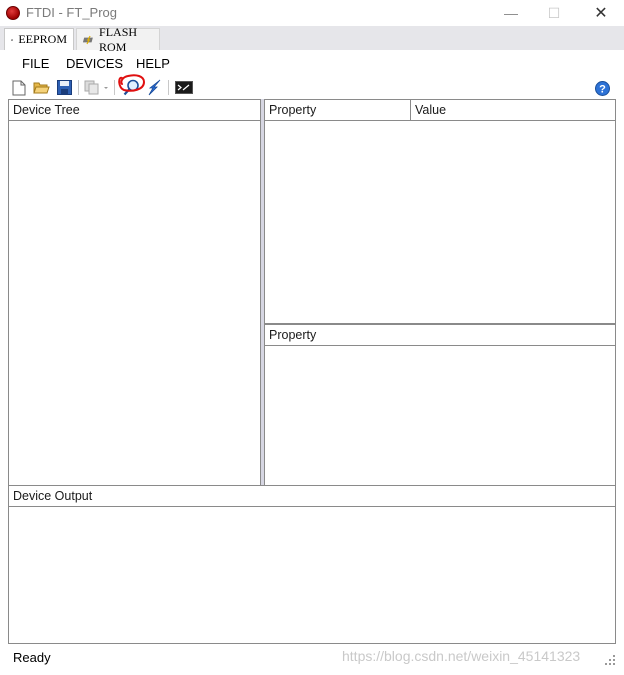  What do you see at coordinates (312, 496) in the screenshot?
I see `device-output-header: Device Output` at bounding box center [312, 496].